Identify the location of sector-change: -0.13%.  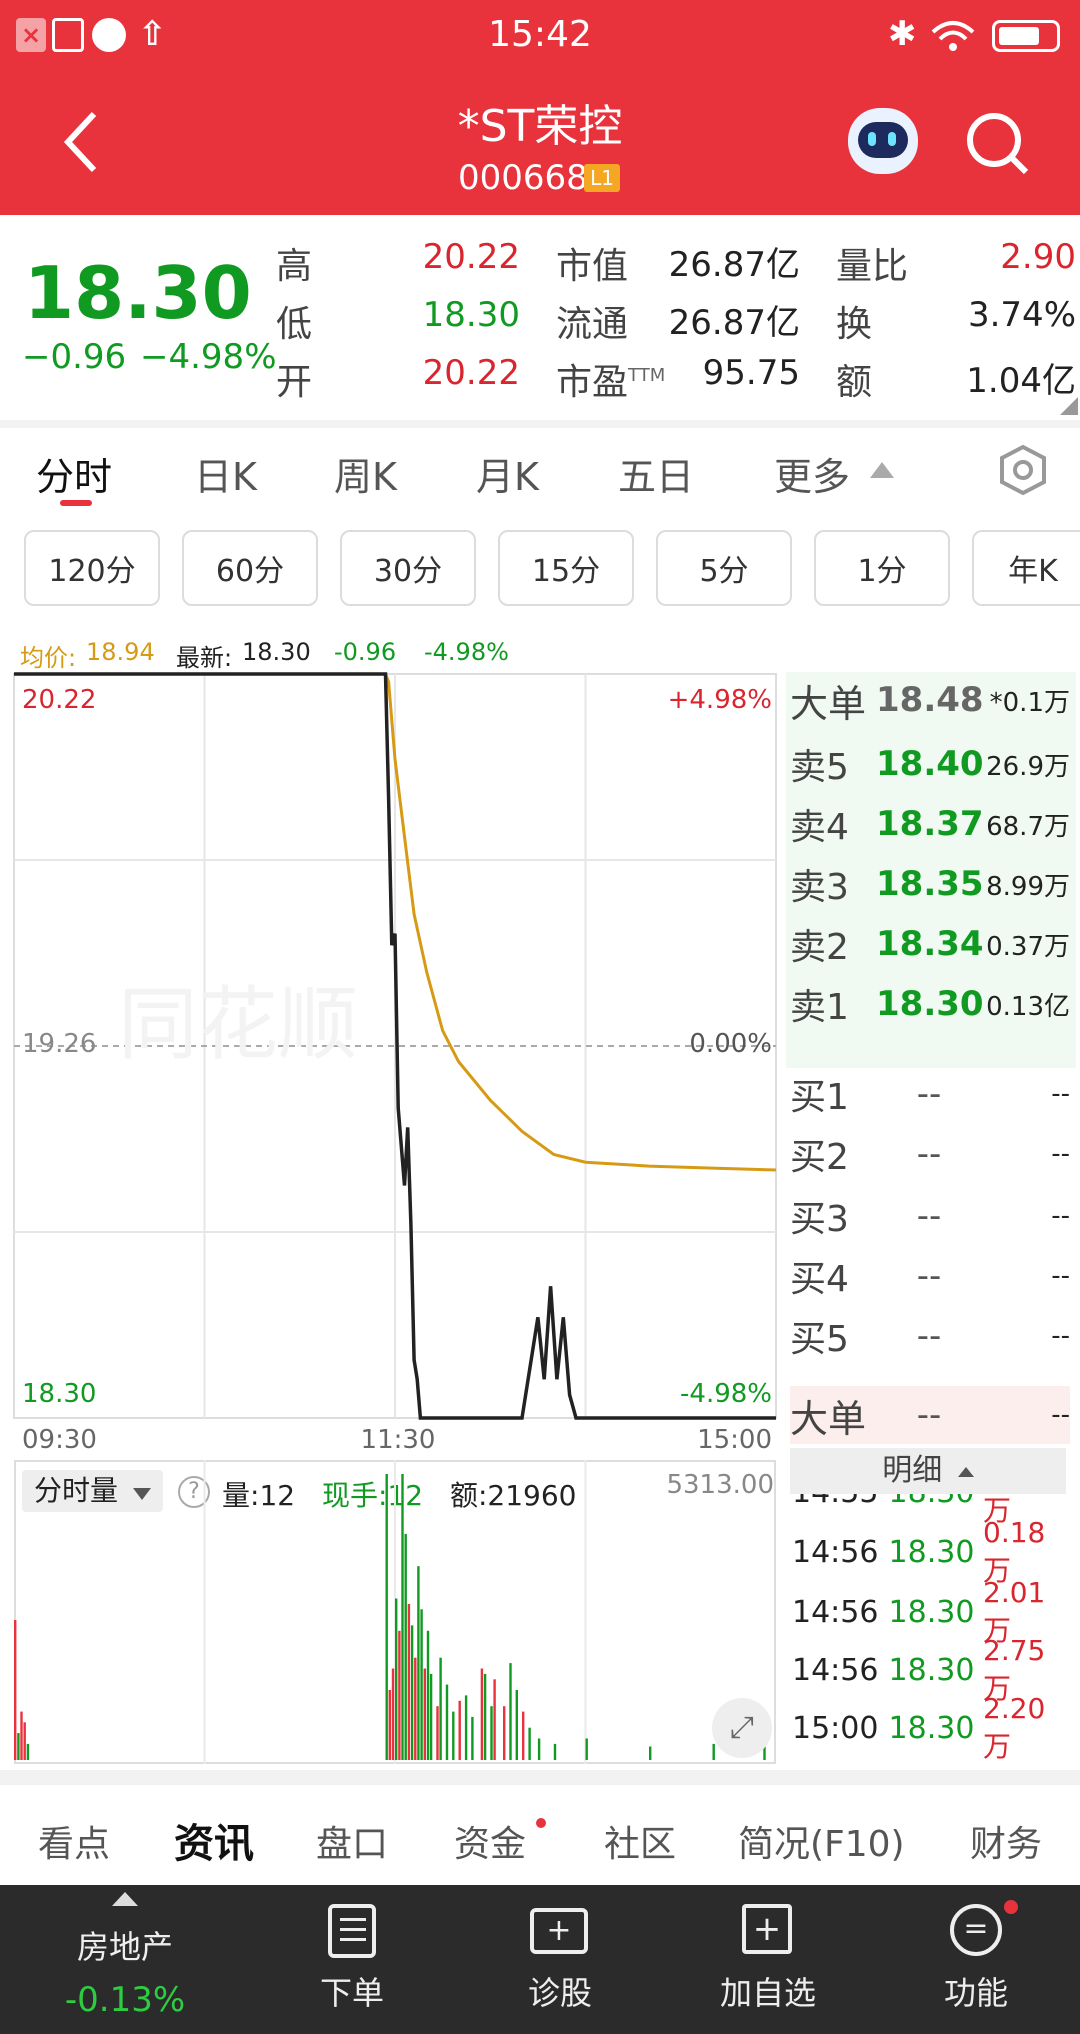
(125, 2000).